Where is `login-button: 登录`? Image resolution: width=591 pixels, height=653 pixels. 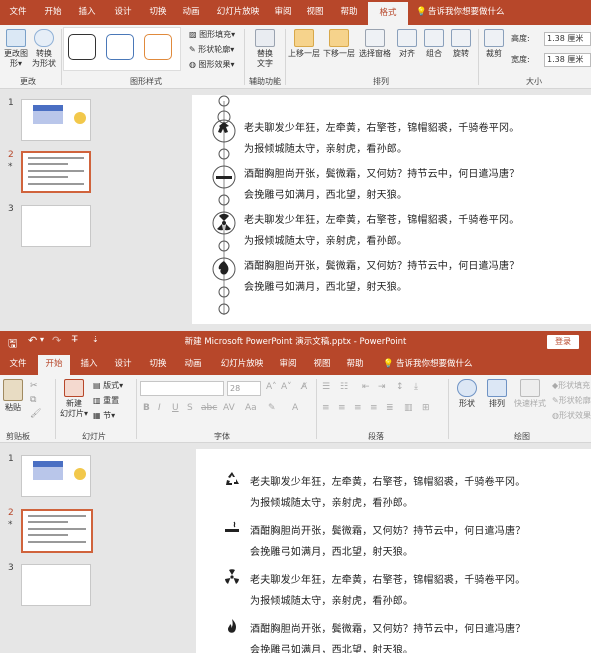 login-button: 登录 is located at coordinates (563, 342).